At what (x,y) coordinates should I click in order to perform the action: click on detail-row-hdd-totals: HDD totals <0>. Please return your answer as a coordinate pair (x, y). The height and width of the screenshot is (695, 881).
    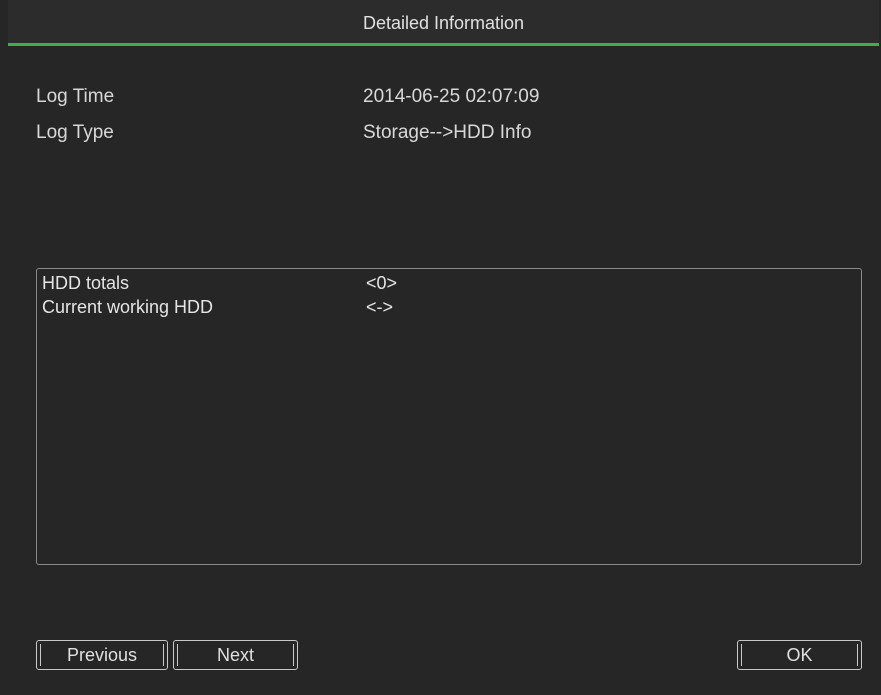
    Looking at the image, I should click on (442, 284).